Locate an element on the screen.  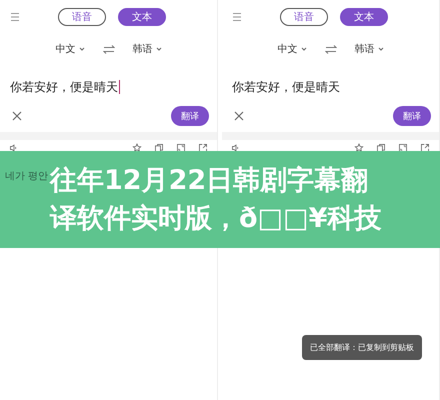
translation-result: 네가 평안 is located at coordinates (26, 176).